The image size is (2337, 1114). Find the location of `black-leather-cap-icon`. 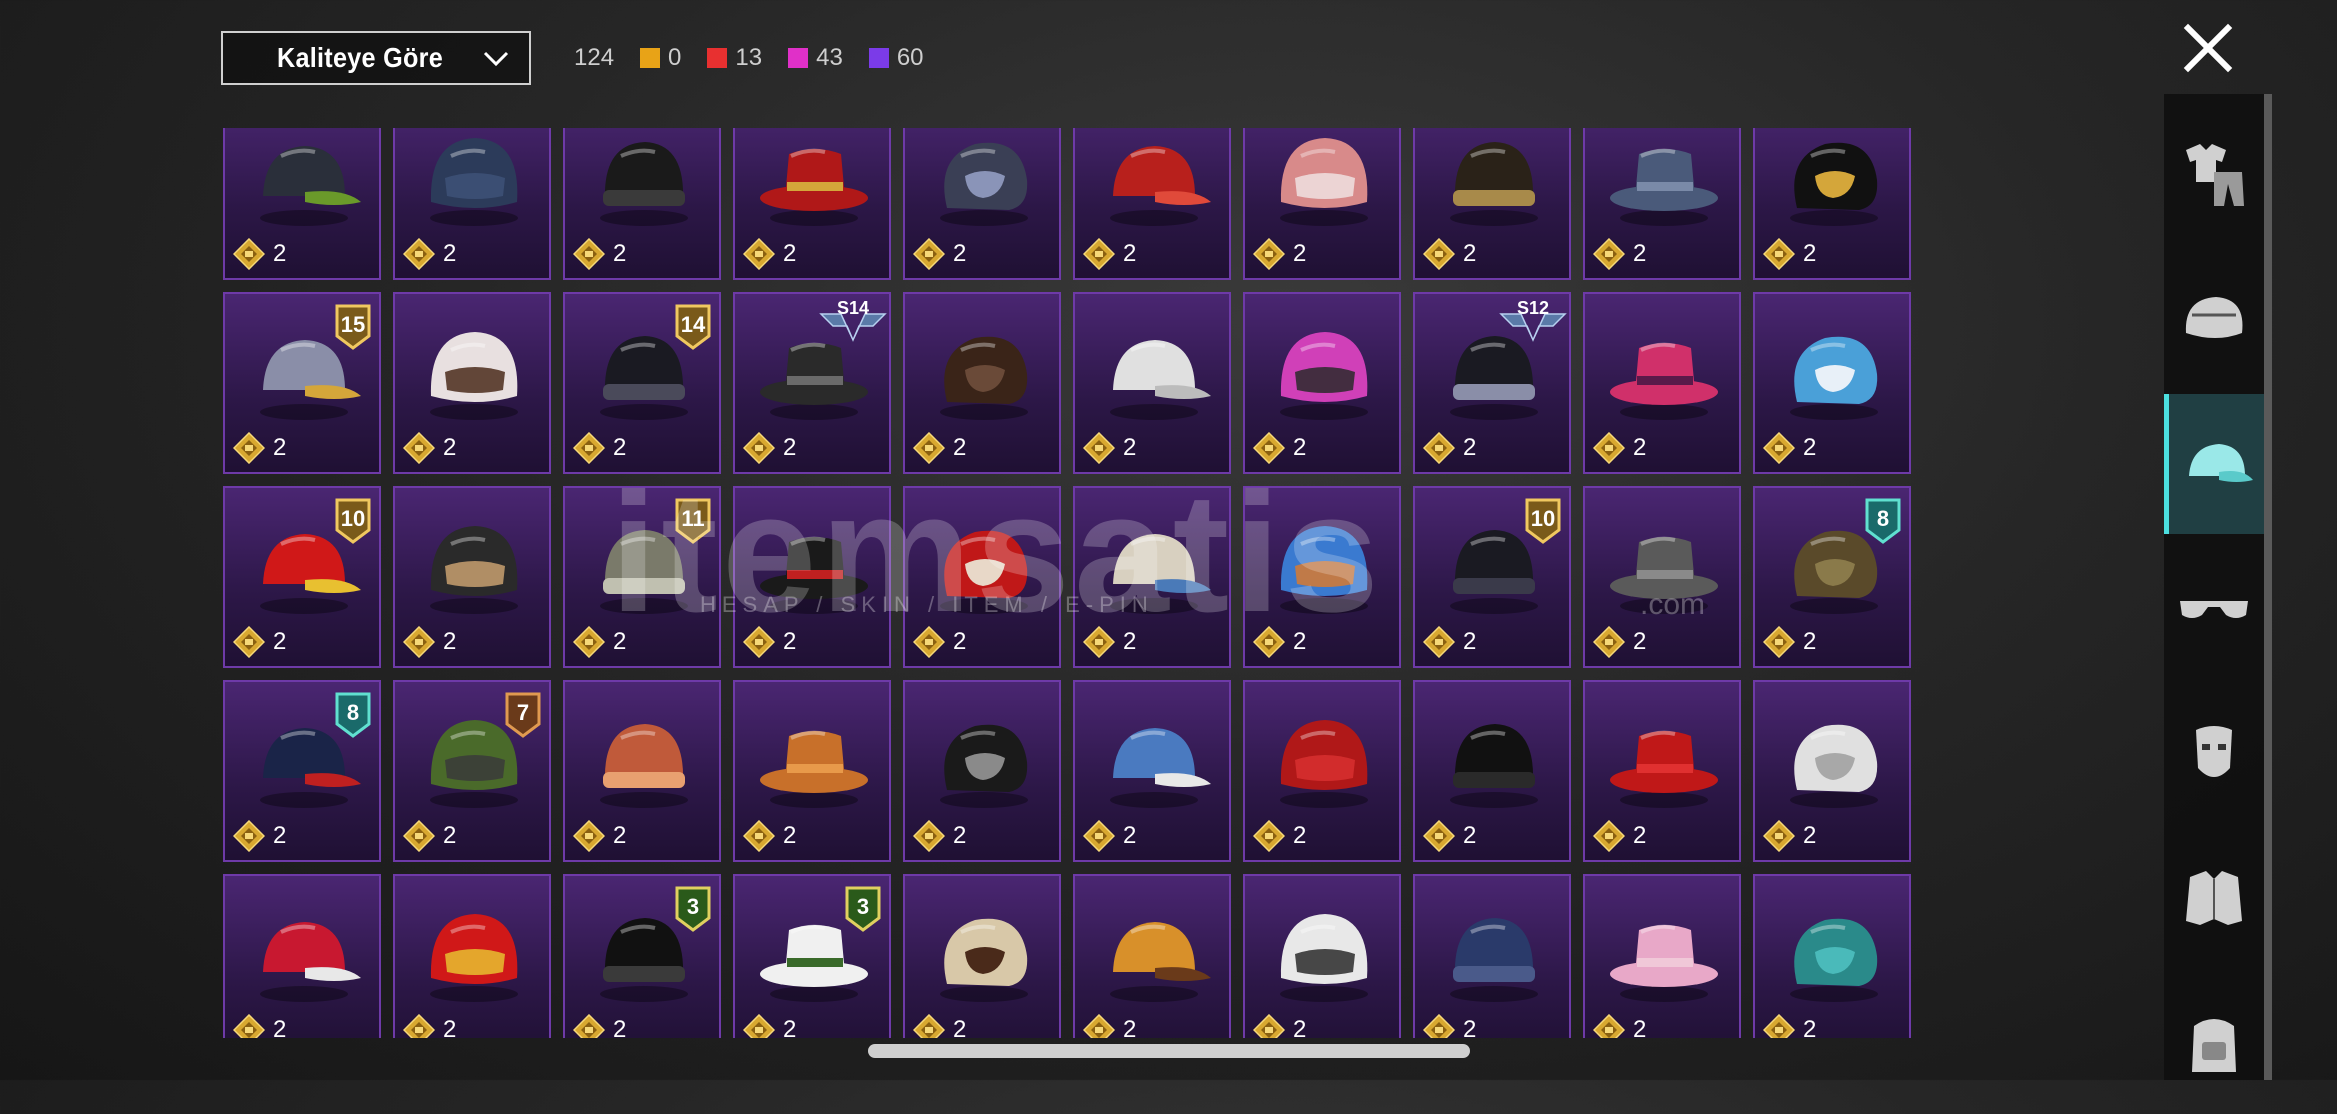

black-leather-cap-icon is located at coordinates (644, 184).